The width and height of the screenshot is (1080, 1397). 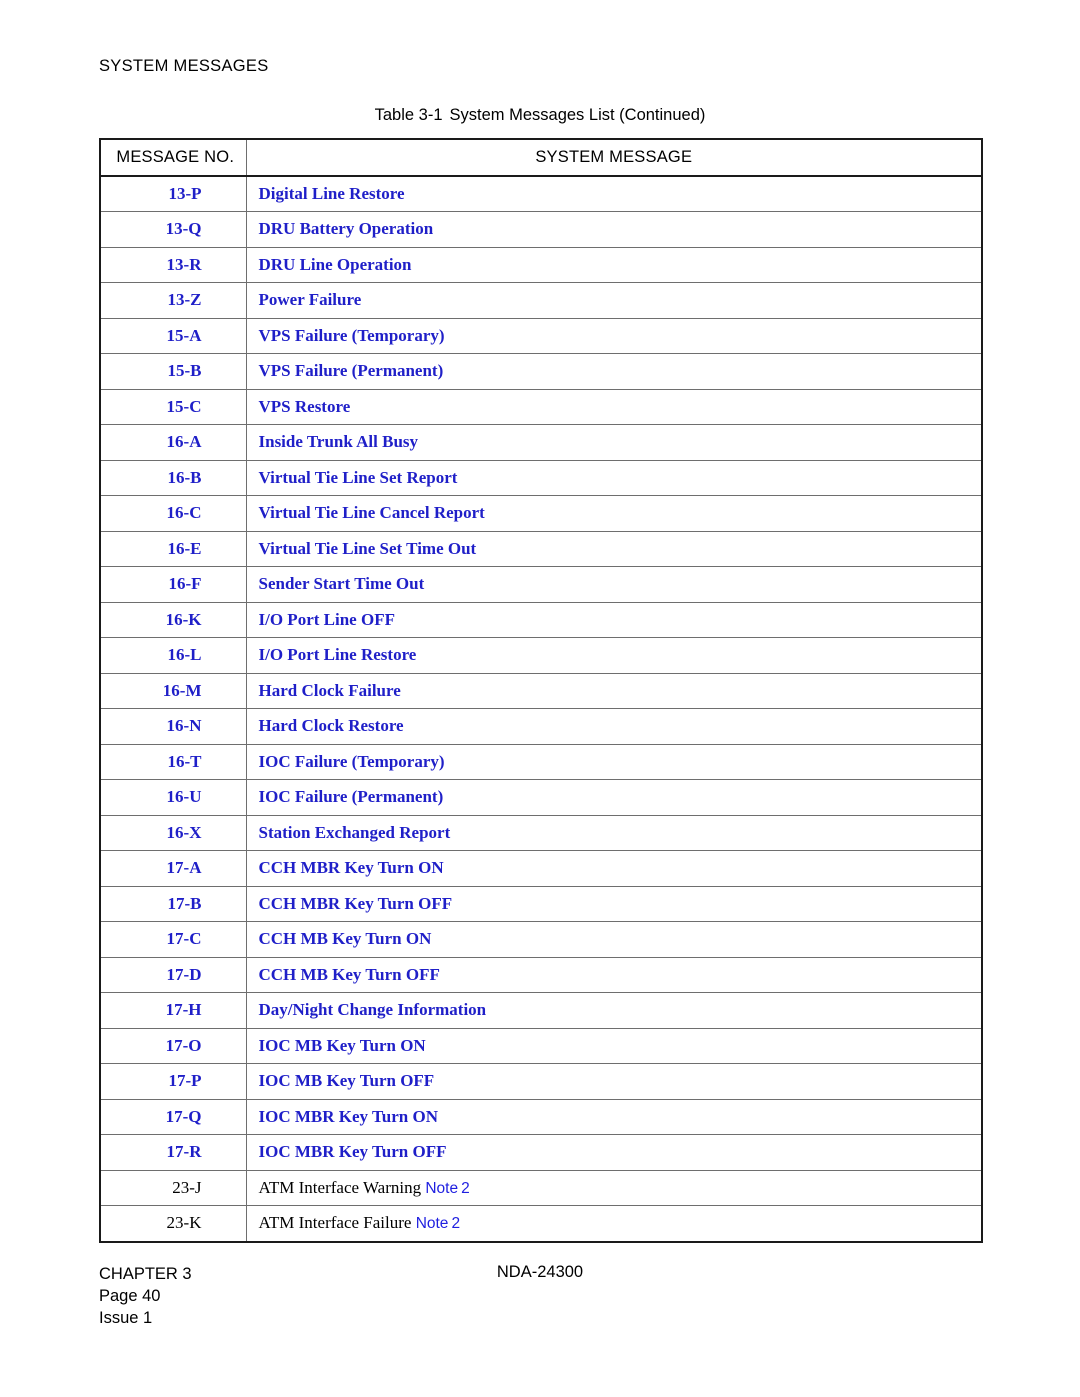 I want to click on cell-system-message: CCH MB Key Turn ON, so click(x=614, y=939).